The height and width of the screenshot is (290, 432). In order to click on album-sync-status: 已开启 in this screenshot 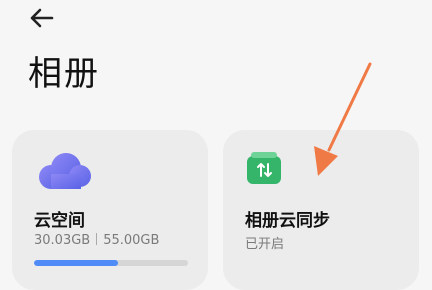, I will do `click(265, 244)`.